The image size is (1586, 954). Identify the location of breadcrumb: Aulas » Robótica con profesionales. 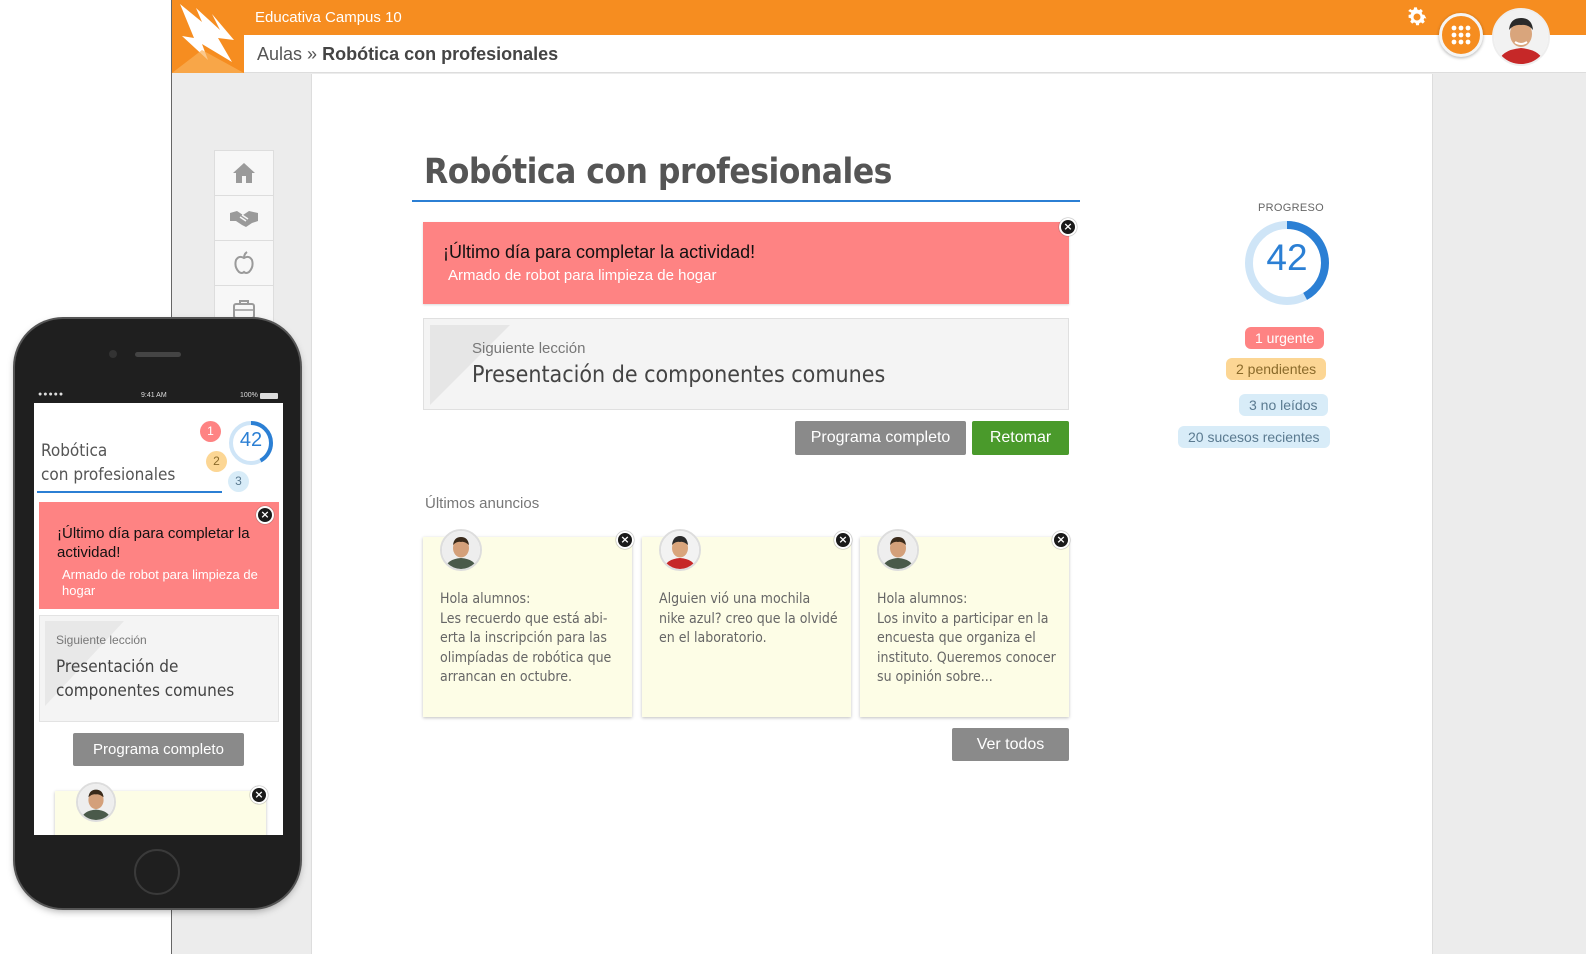
(407, 54).